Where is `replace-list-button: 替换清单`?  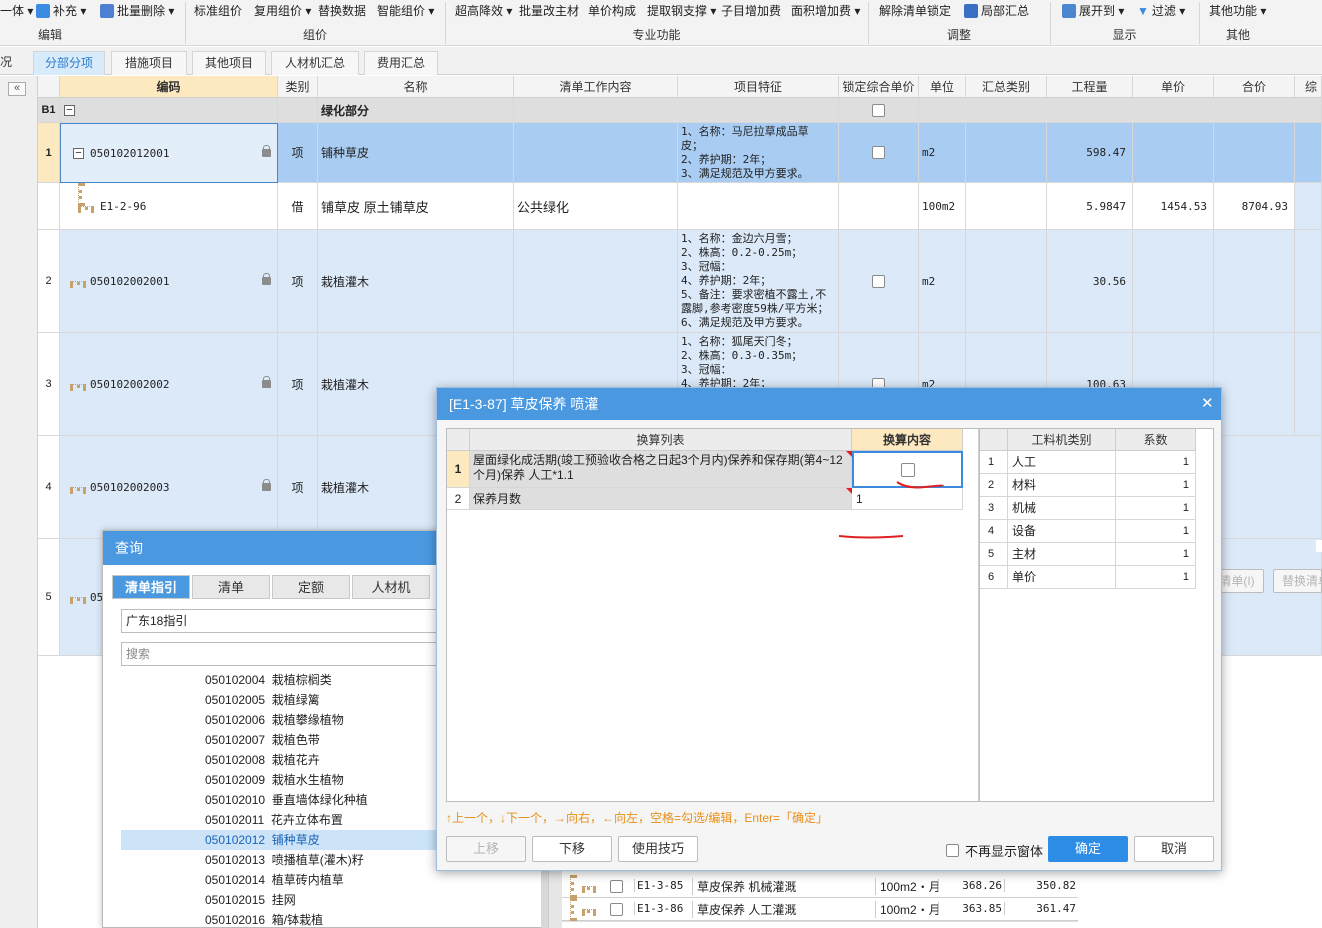
replace-list-button: 替换清单 is located at coordinates (1297, 581).